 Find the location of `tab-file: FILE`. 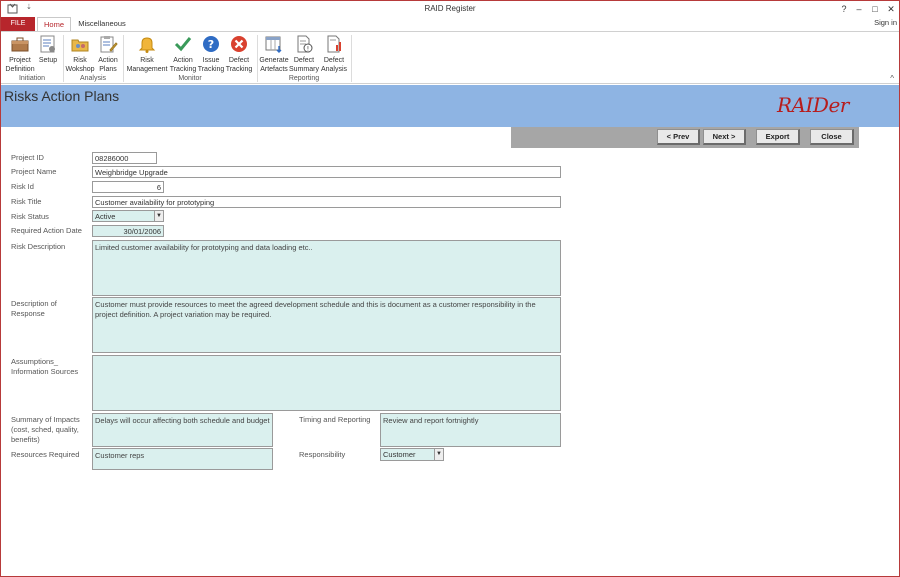

tab-file: FILE is located at coordinates (18, 24).